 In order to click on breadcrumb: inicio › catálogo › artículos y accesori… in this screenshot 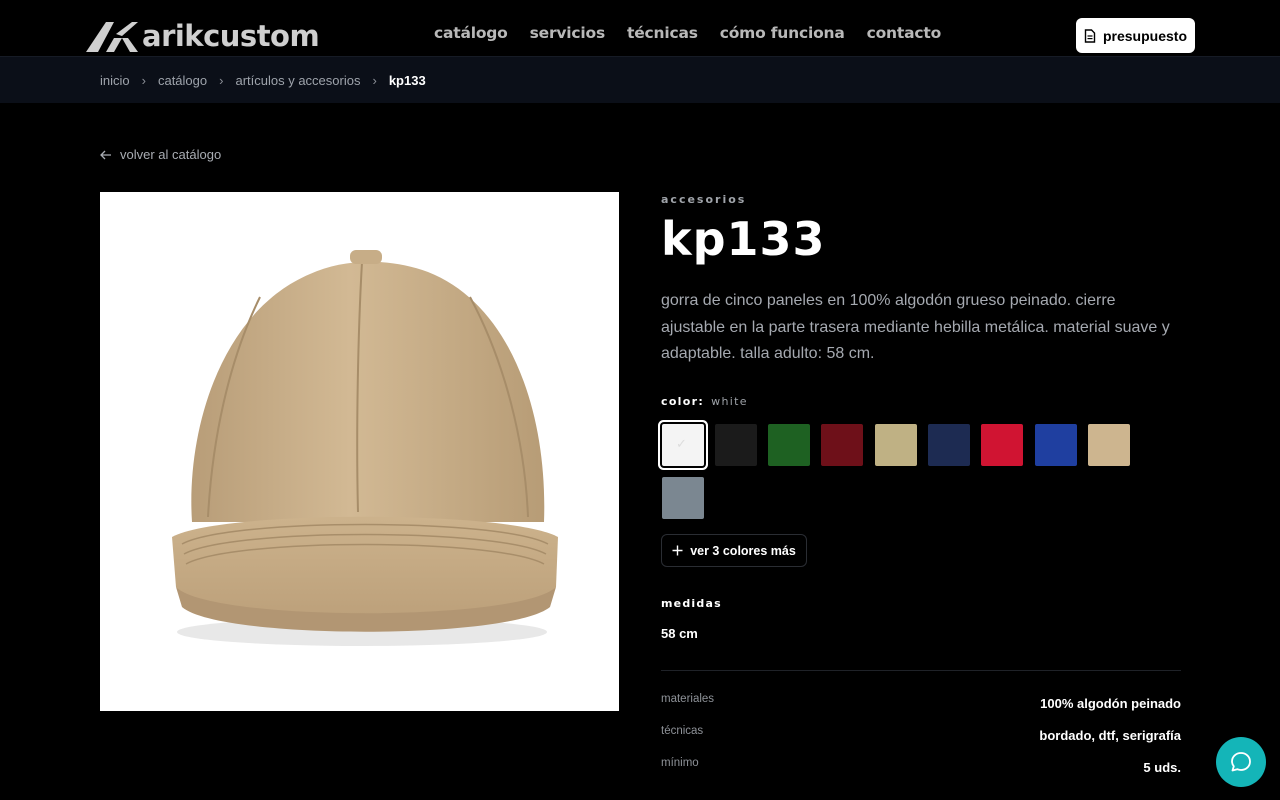, I will do `click(263, 80)`.